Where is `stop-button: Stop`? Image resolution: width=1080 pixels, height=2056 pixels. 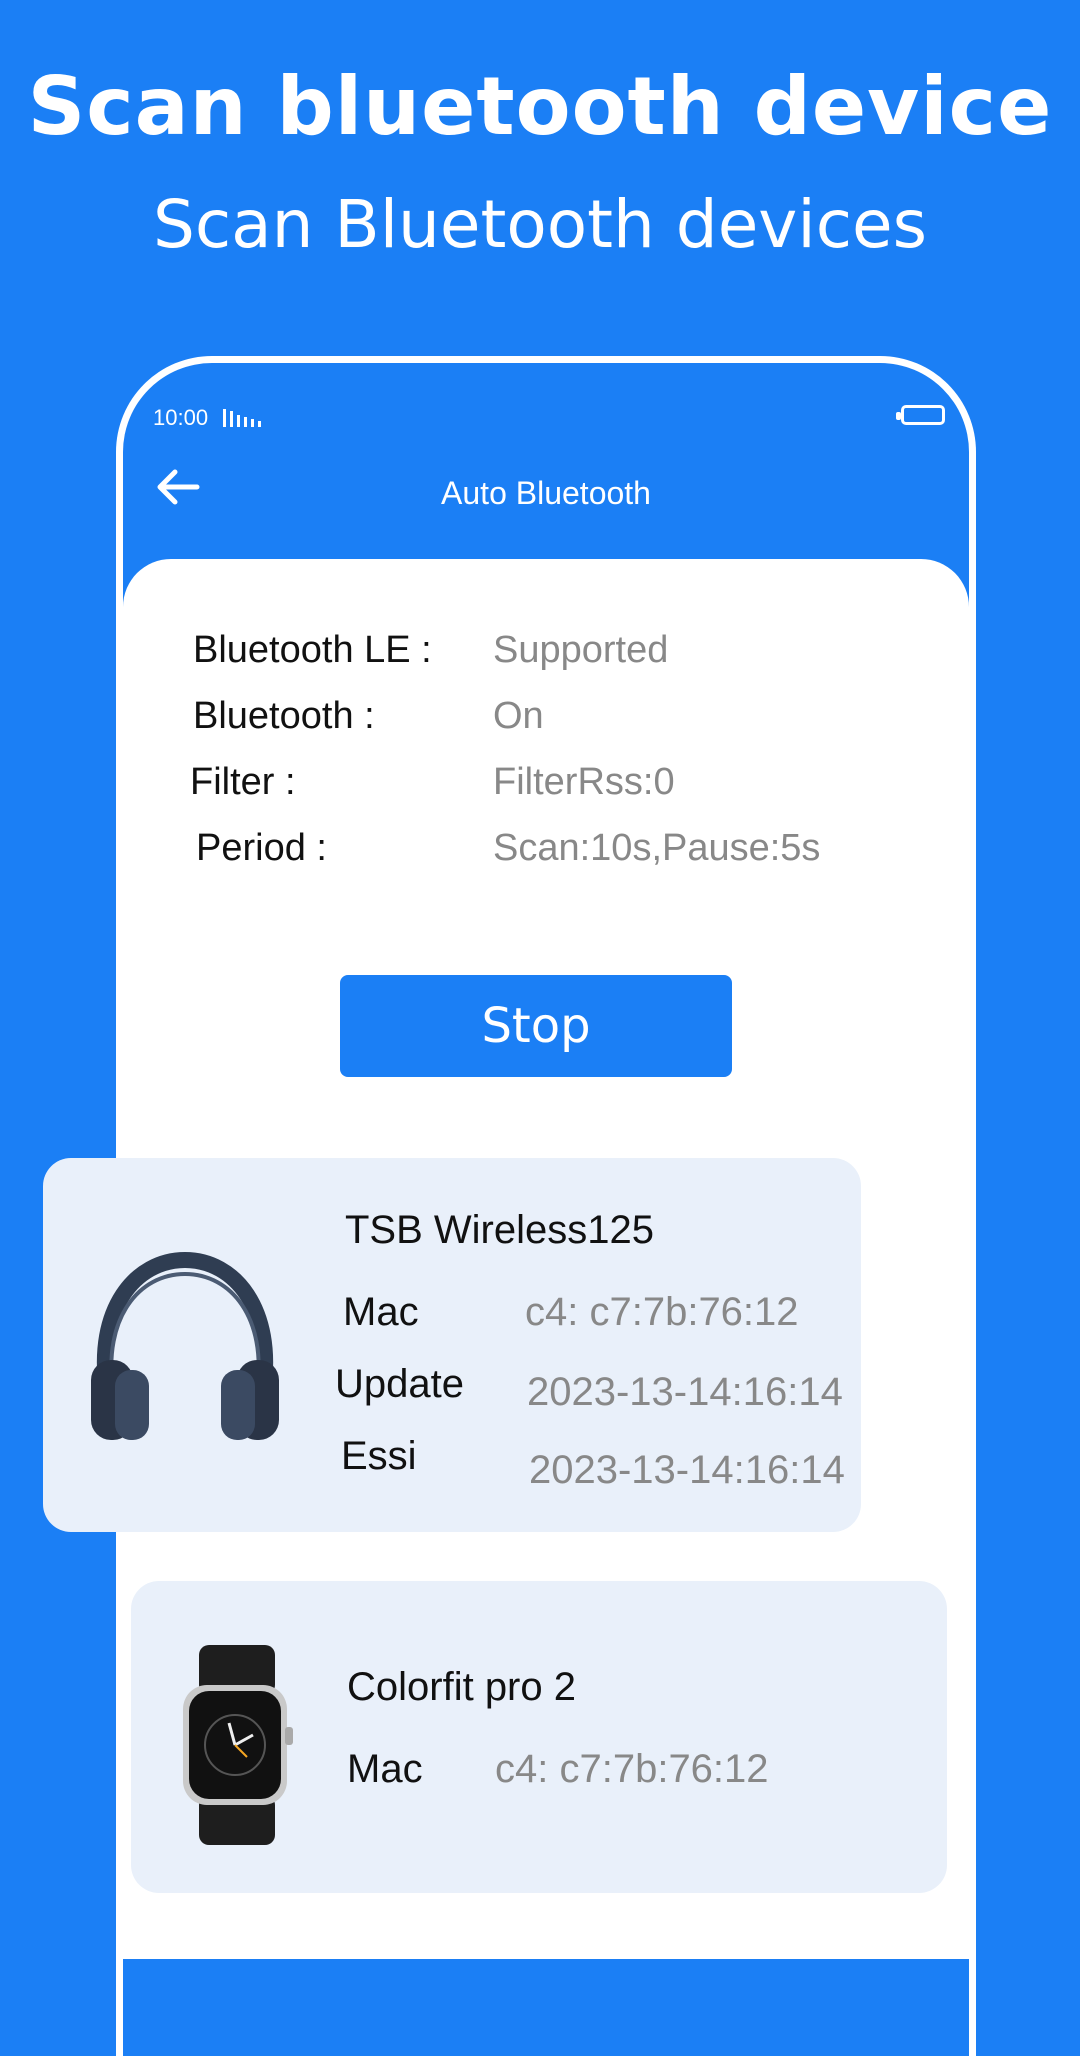 stop-button: Stop is located at coordinates (536, 1026).